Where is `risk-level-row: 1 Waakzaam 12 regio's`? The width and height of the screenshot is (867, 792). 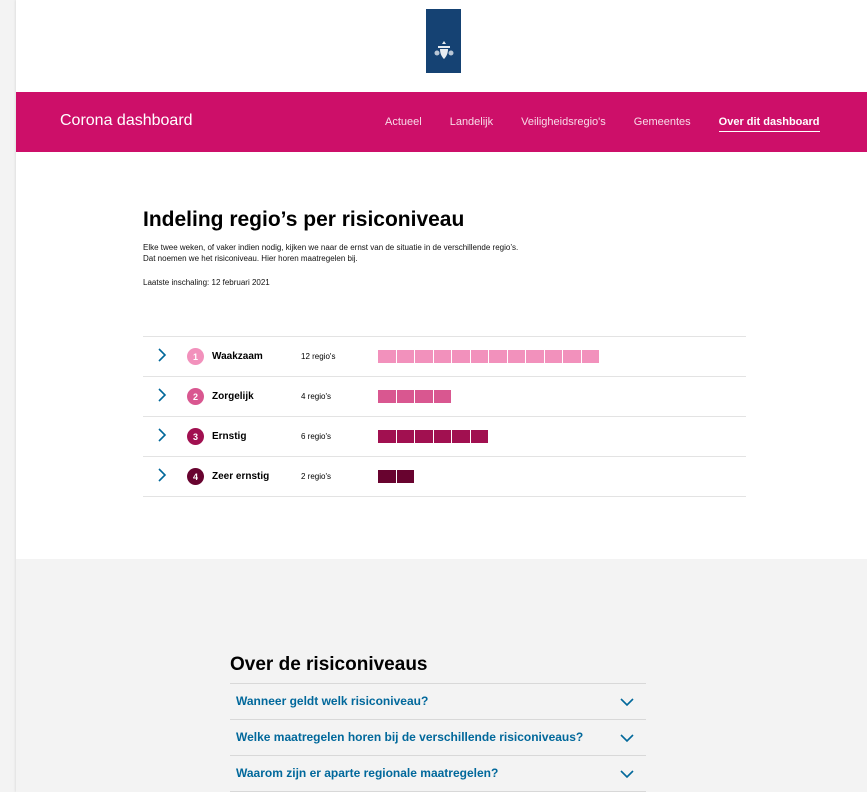
risk-level-row: 1 Waakzaam 12 regio's is located at coordinates (444, 357).